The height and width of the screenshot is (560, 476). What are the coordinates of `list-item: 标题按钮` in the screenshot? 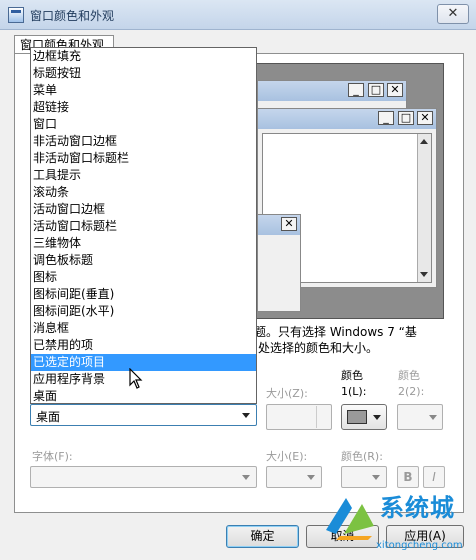 It's located at (143, 73).